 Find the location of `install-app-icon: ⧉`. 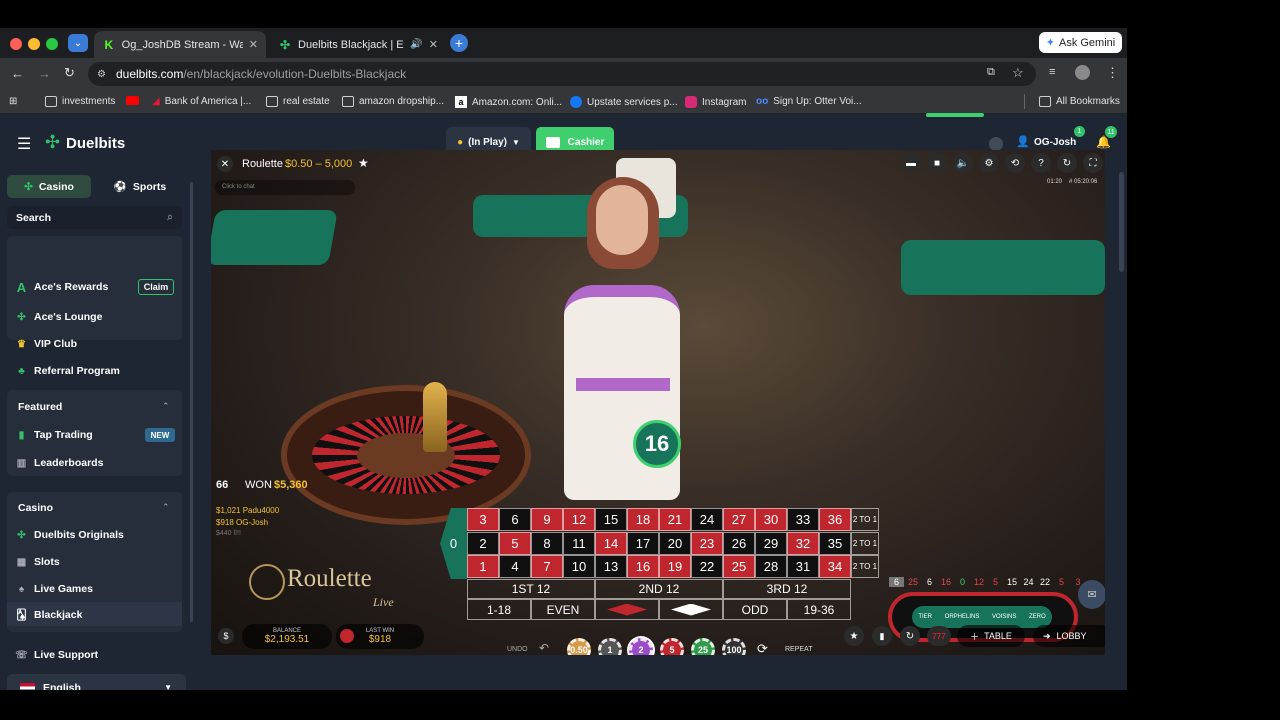

install-app-icon: ⧉ is located at coordinates (991, 72).